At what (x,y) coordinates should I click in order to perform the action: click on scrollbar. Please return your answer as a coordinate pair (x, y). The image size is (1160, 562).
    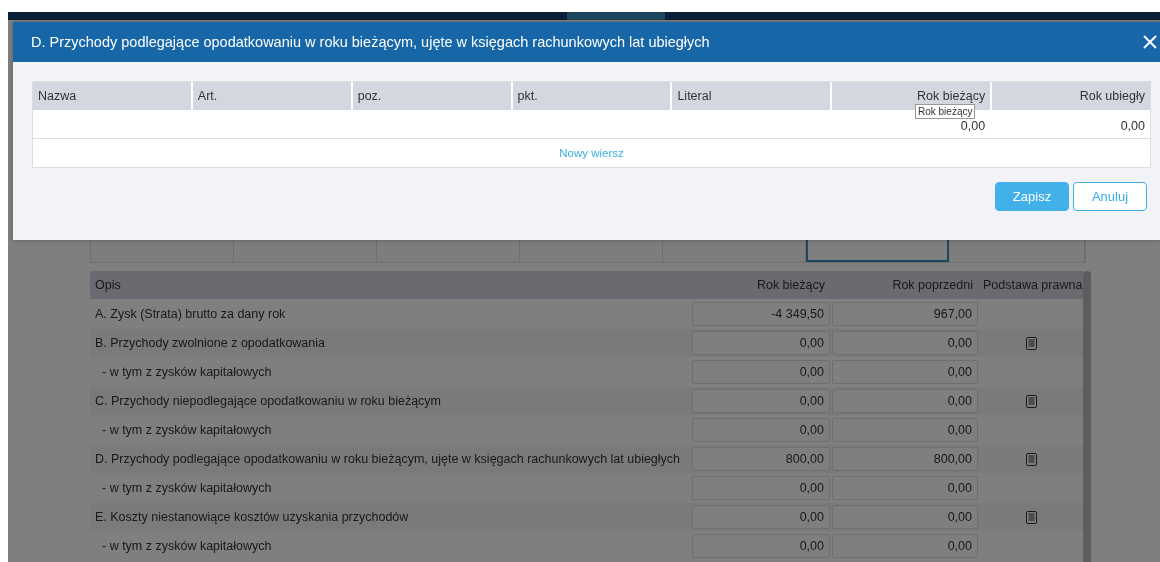
    Looking at the image, I should click on (1087, 416).